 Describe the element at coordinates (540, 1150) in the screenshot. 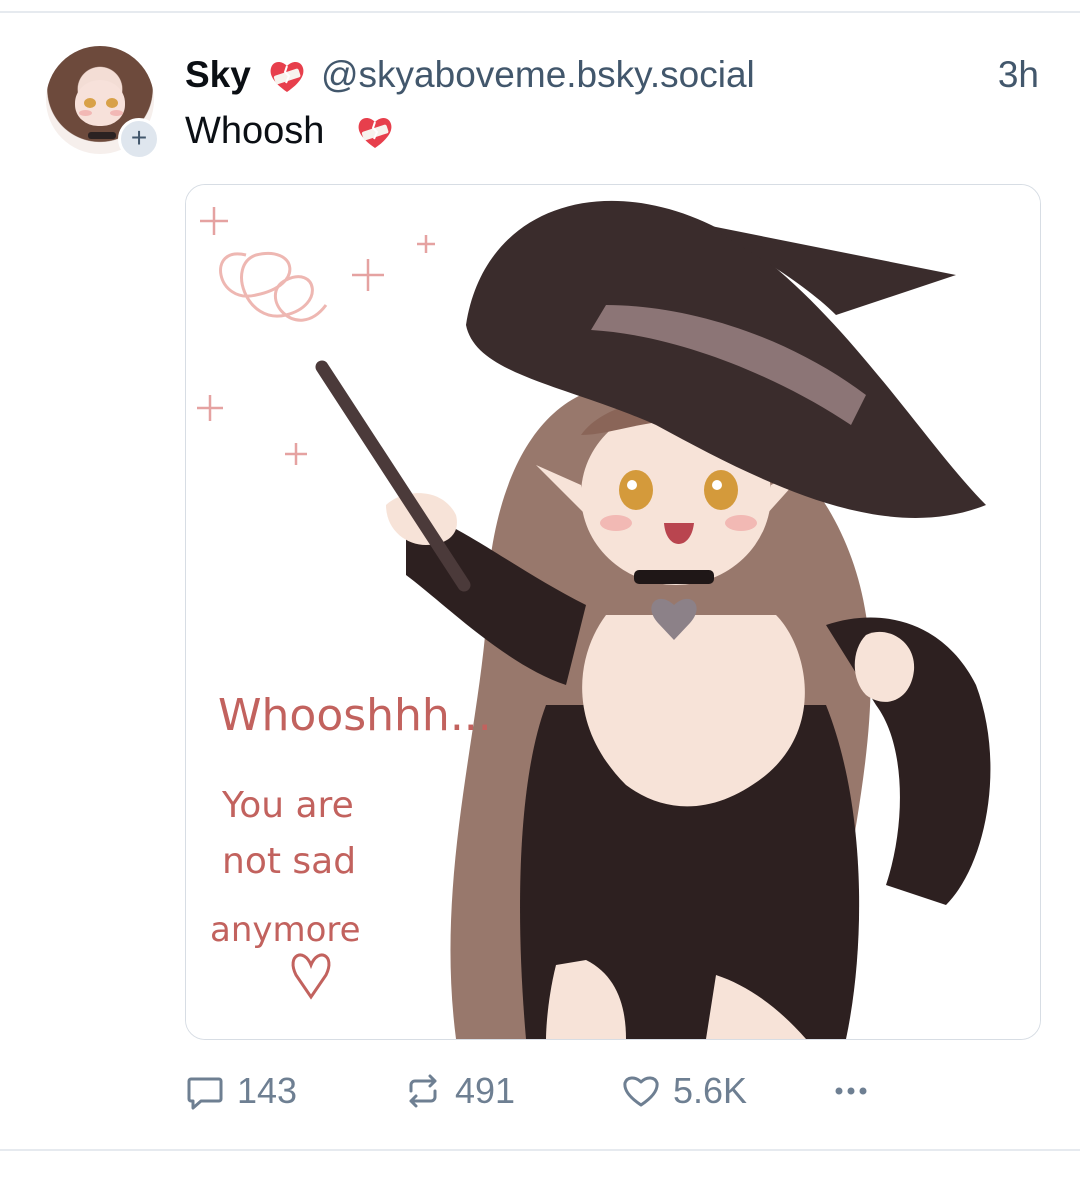

I see `bottom-divider` at that location.